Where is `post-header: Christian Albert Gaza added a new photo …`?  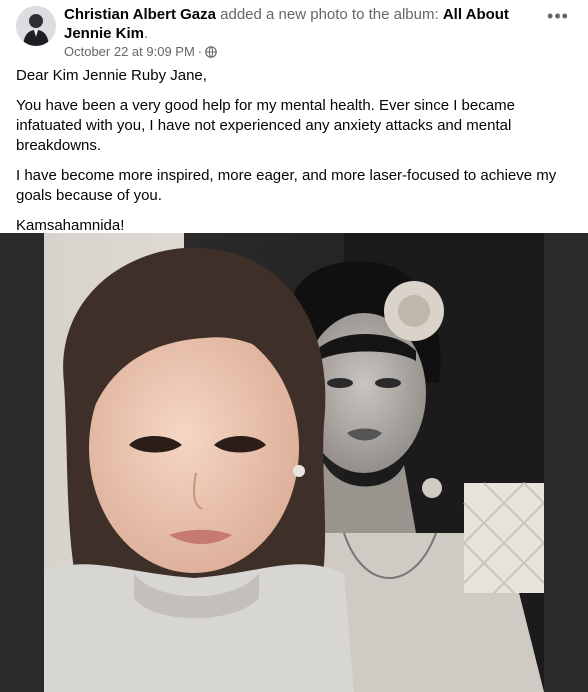
post-header: Christian Albert Gaza added a new photo … is located at coordinates (294, 32).